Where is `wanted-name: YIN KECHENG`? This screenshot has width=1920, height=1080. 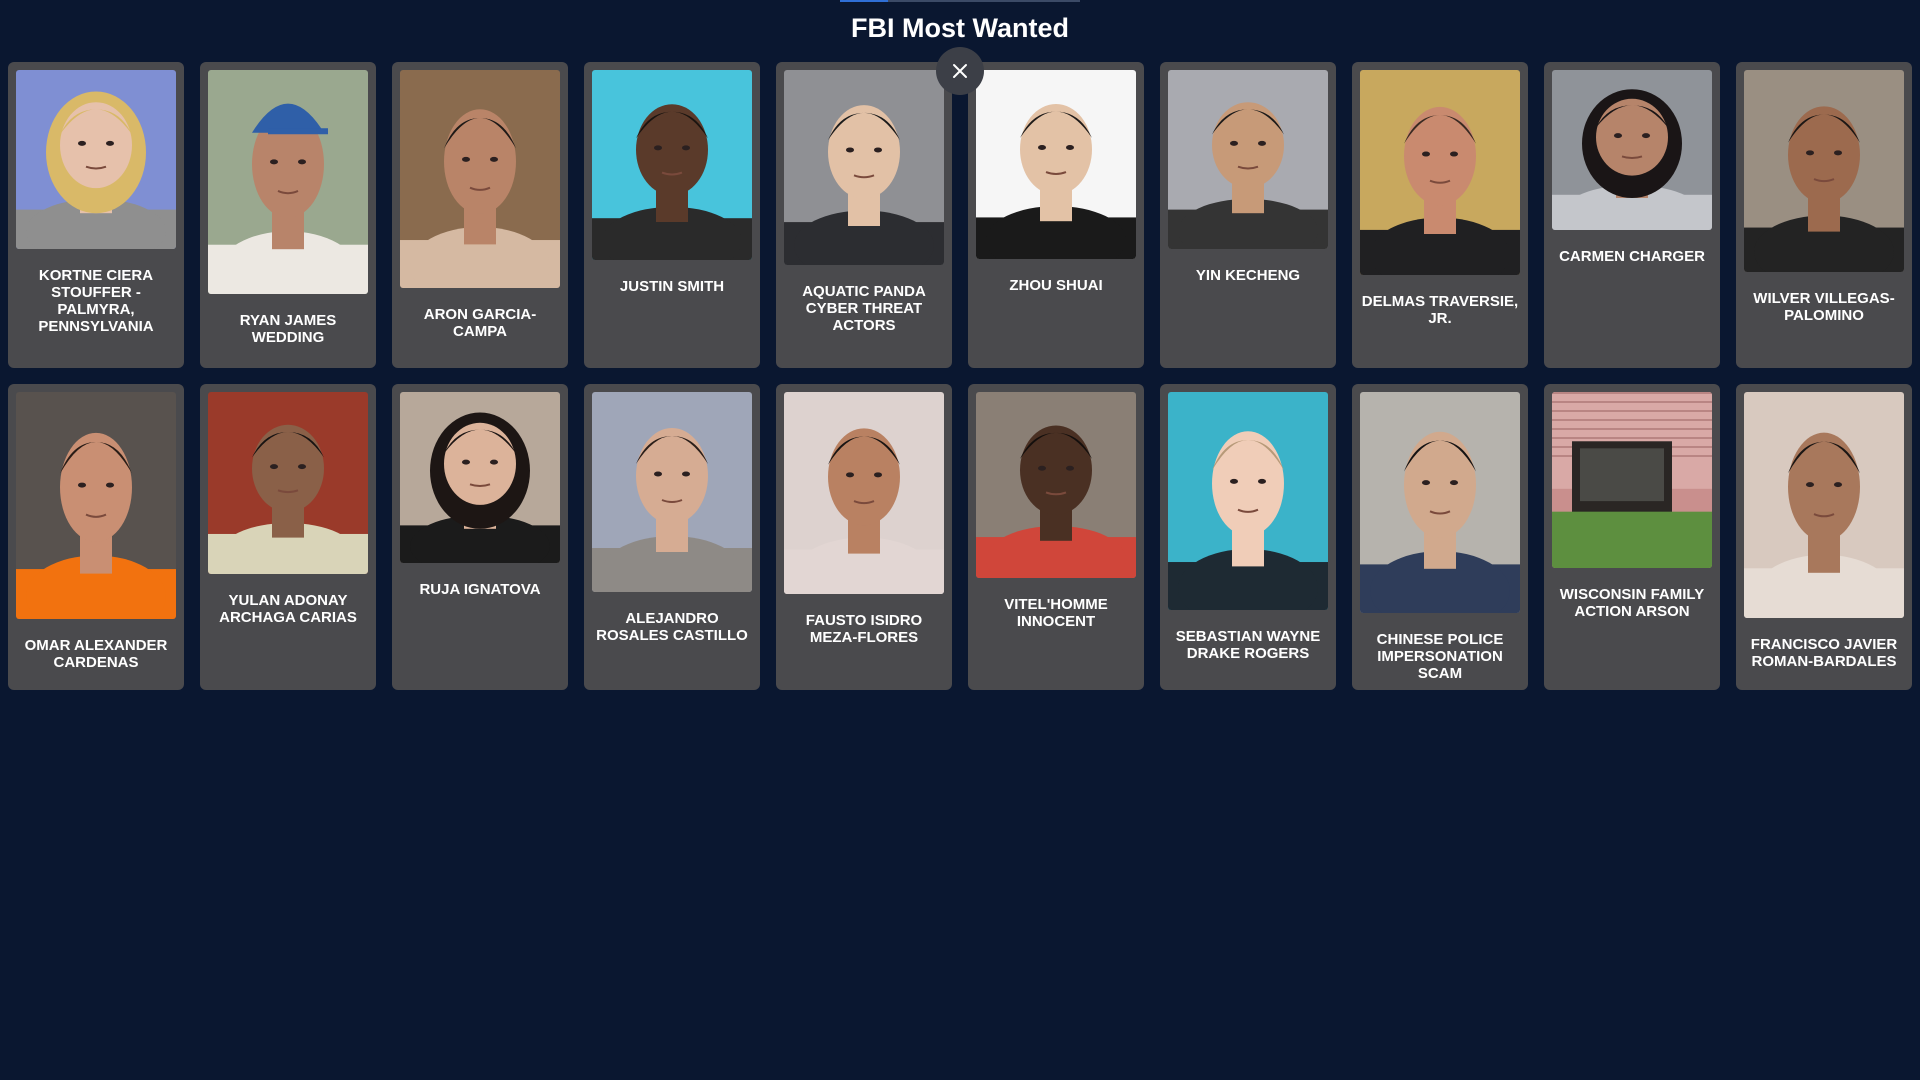 wanted-name: YIN KECHENG is located at coordinates (1248, 275).